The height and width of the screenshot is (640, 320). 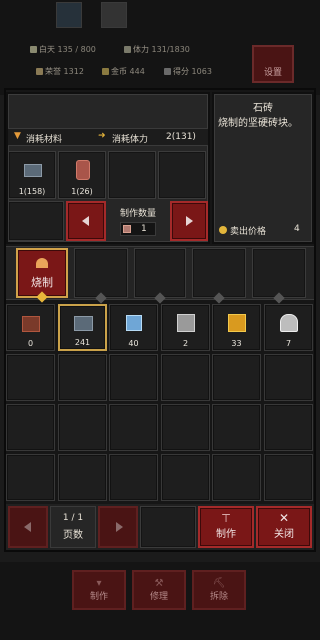 What do you see at coordinates (114, 15) in the screenshot?
I see `backpack-icon` at bounding box center [114, 15].